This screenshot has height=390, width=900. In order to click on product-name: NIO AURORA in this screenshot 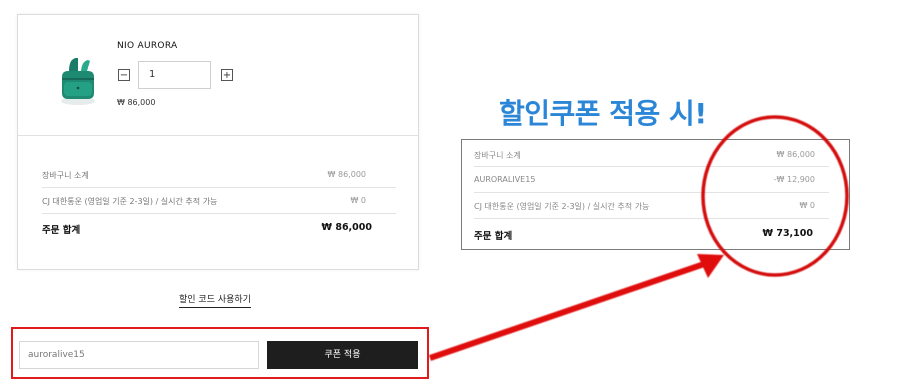, I will do `click(147, 46)`.